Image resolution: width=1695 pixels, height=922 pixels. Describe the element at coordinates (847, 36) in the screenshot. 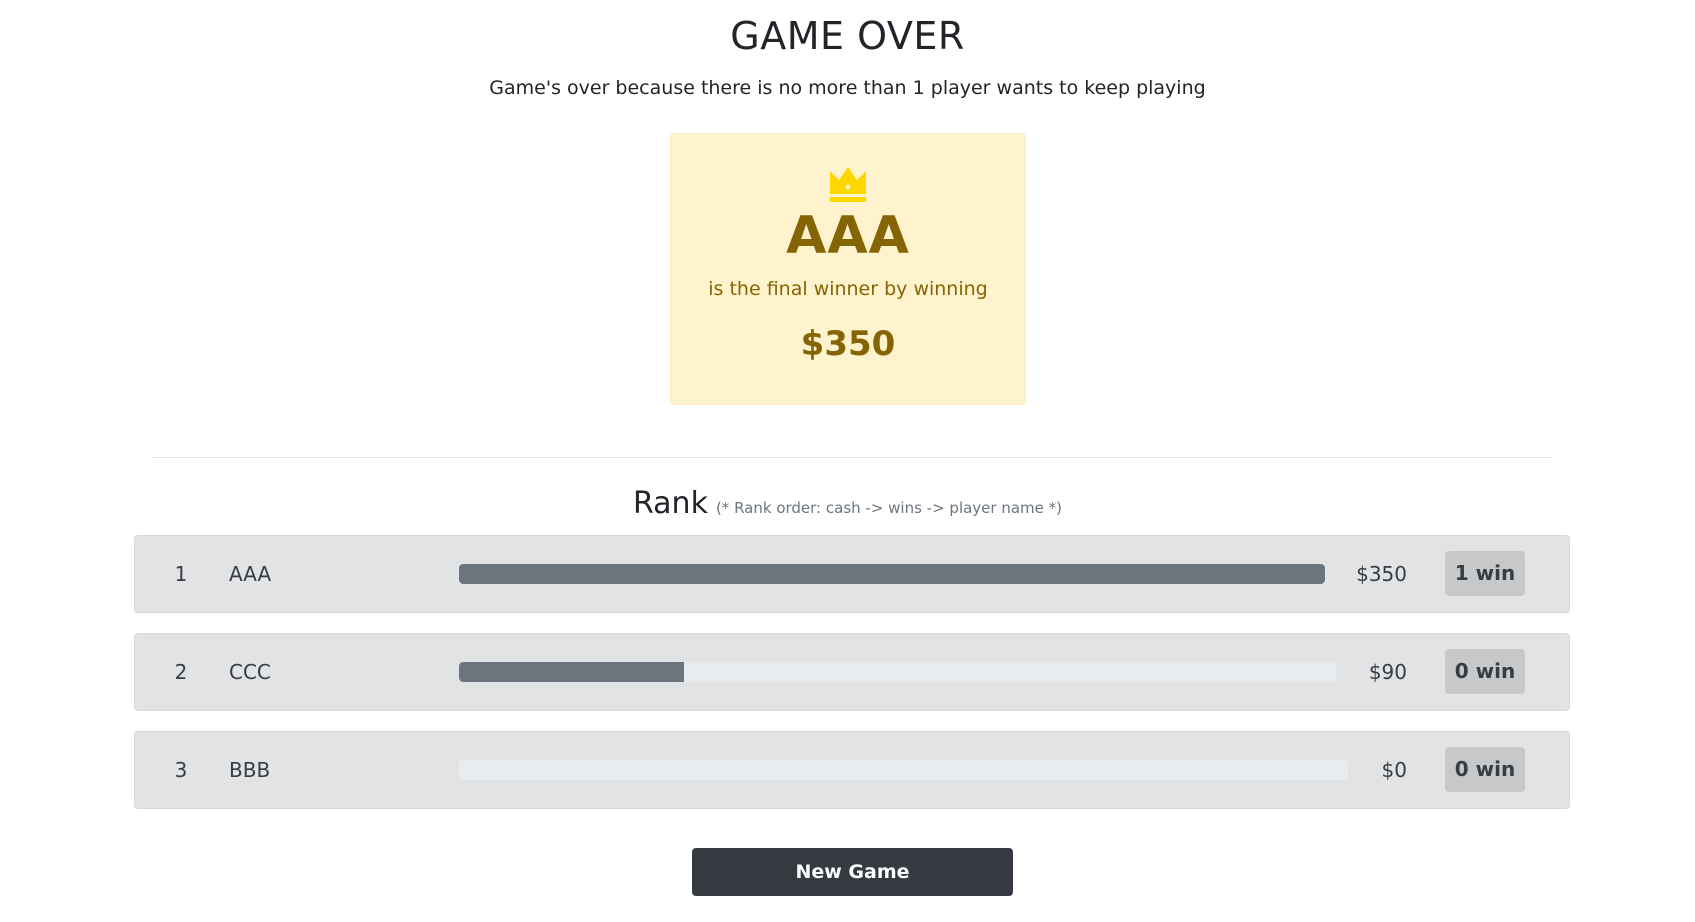

I see `page-title: GAME OVER` at that location.